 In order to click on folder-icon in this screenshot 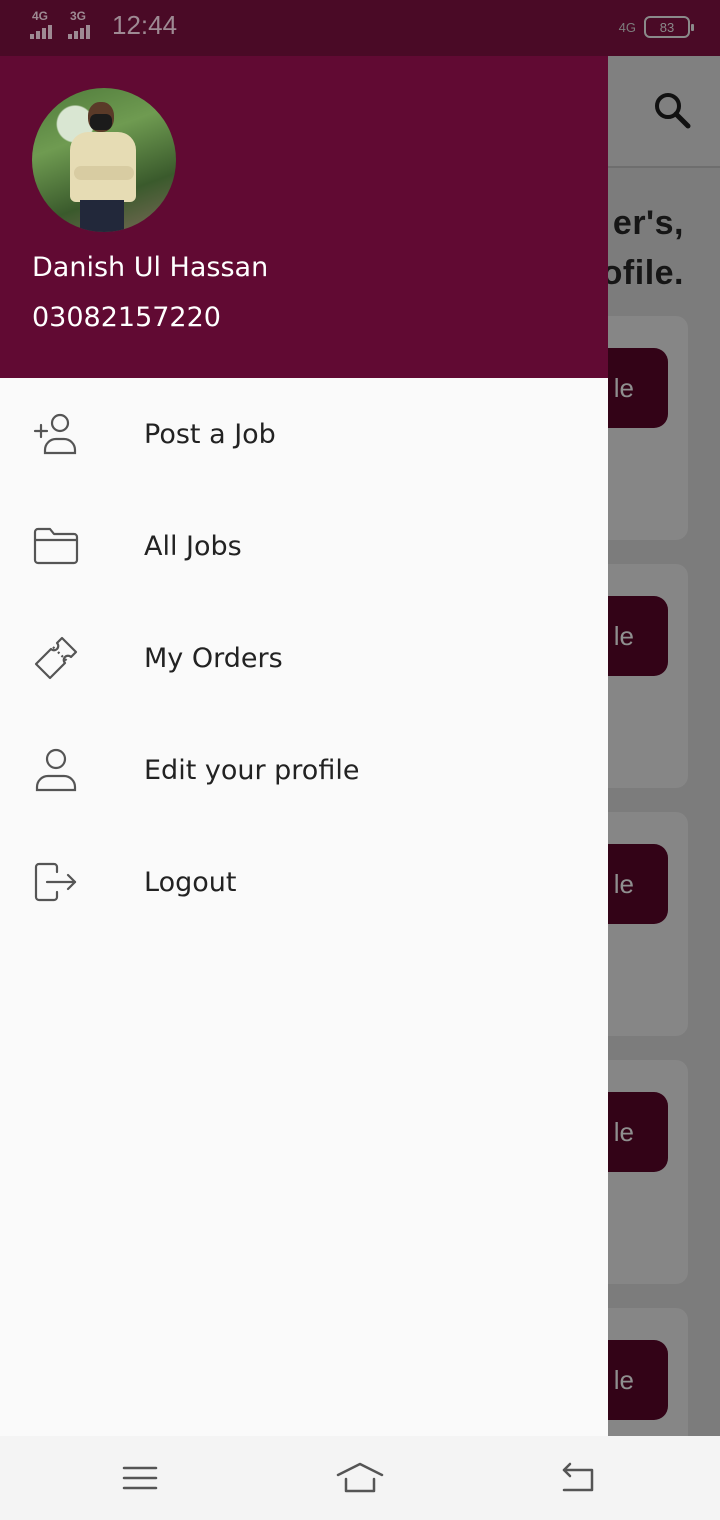, I will do `click(56, 546)`.